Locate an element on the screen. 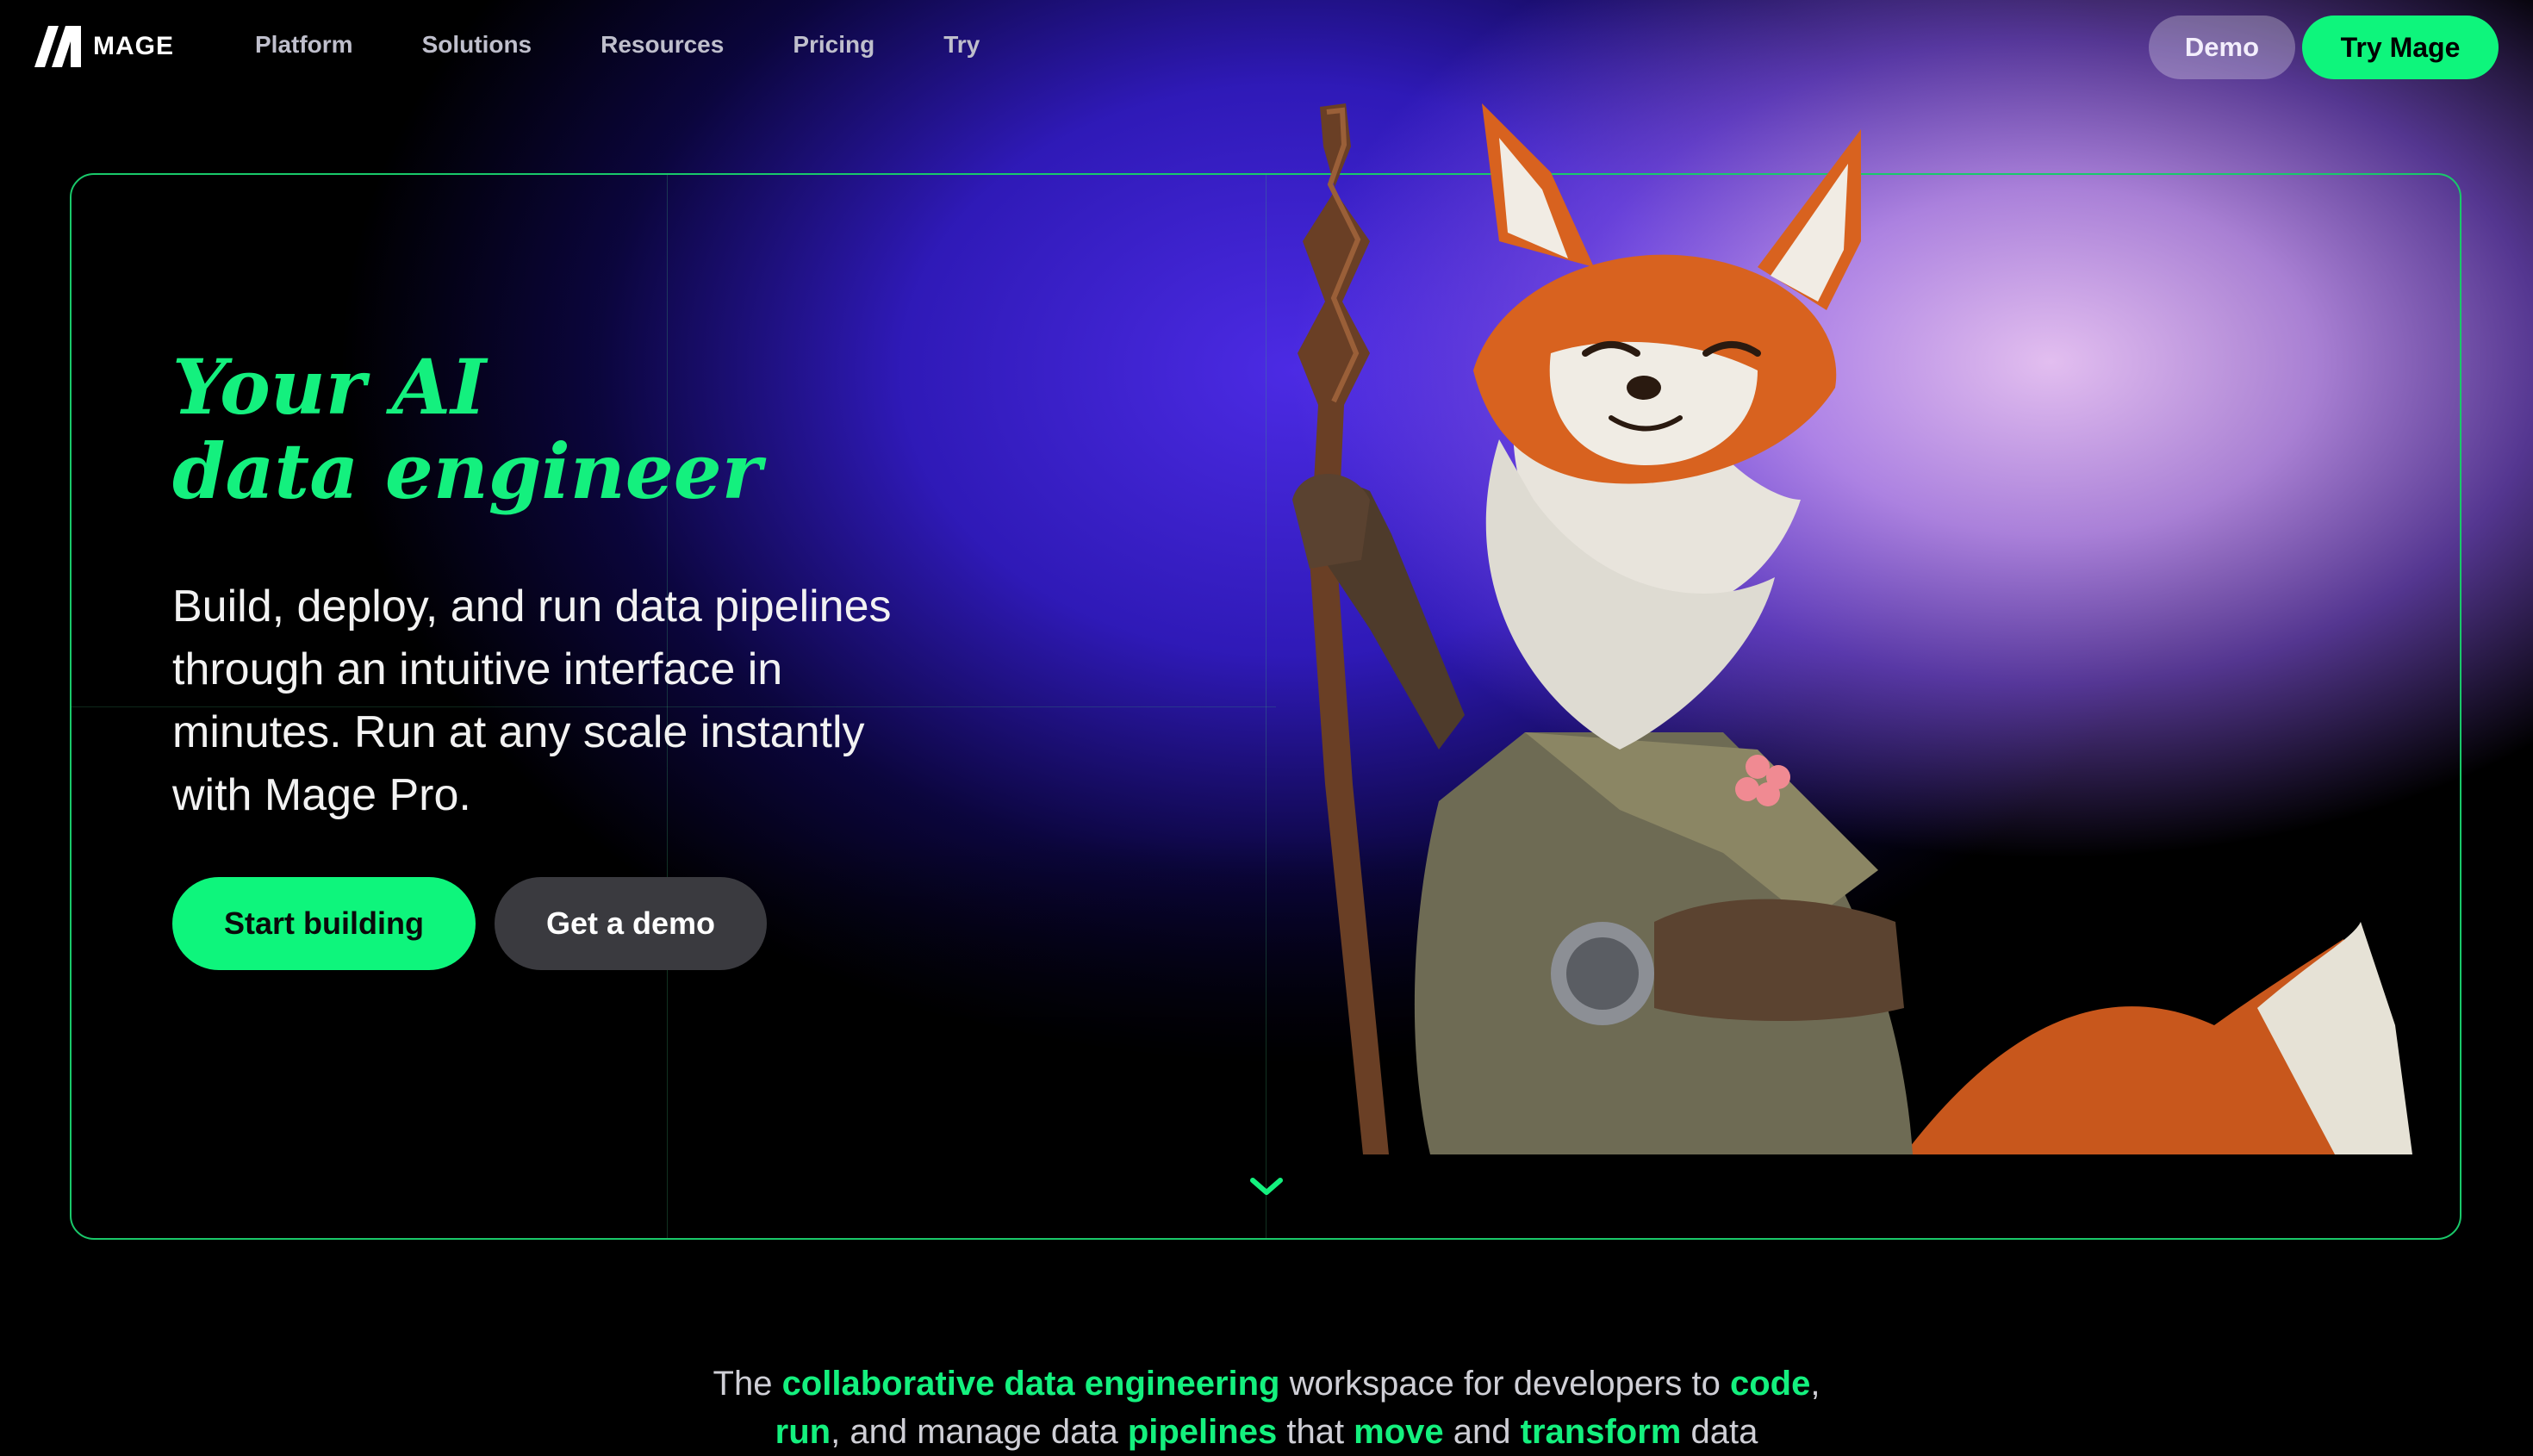 This screenshot has height=1456, width=2533. nav-link-platform: Platform is located at coordinates (304, 45).